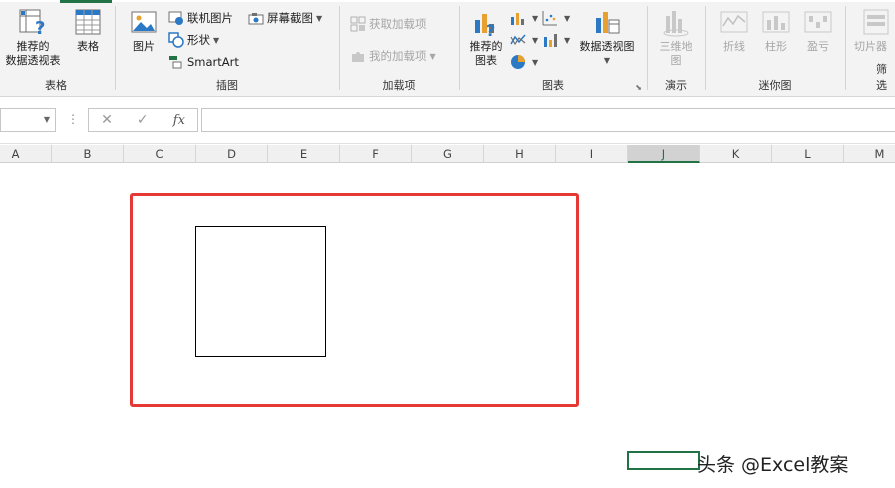 Image resolution: width=895 pixels, height=488 pixels. I want to click on group-addins: 获取加载项 我的加载项 ▼ 加载项, so click(399, 50).